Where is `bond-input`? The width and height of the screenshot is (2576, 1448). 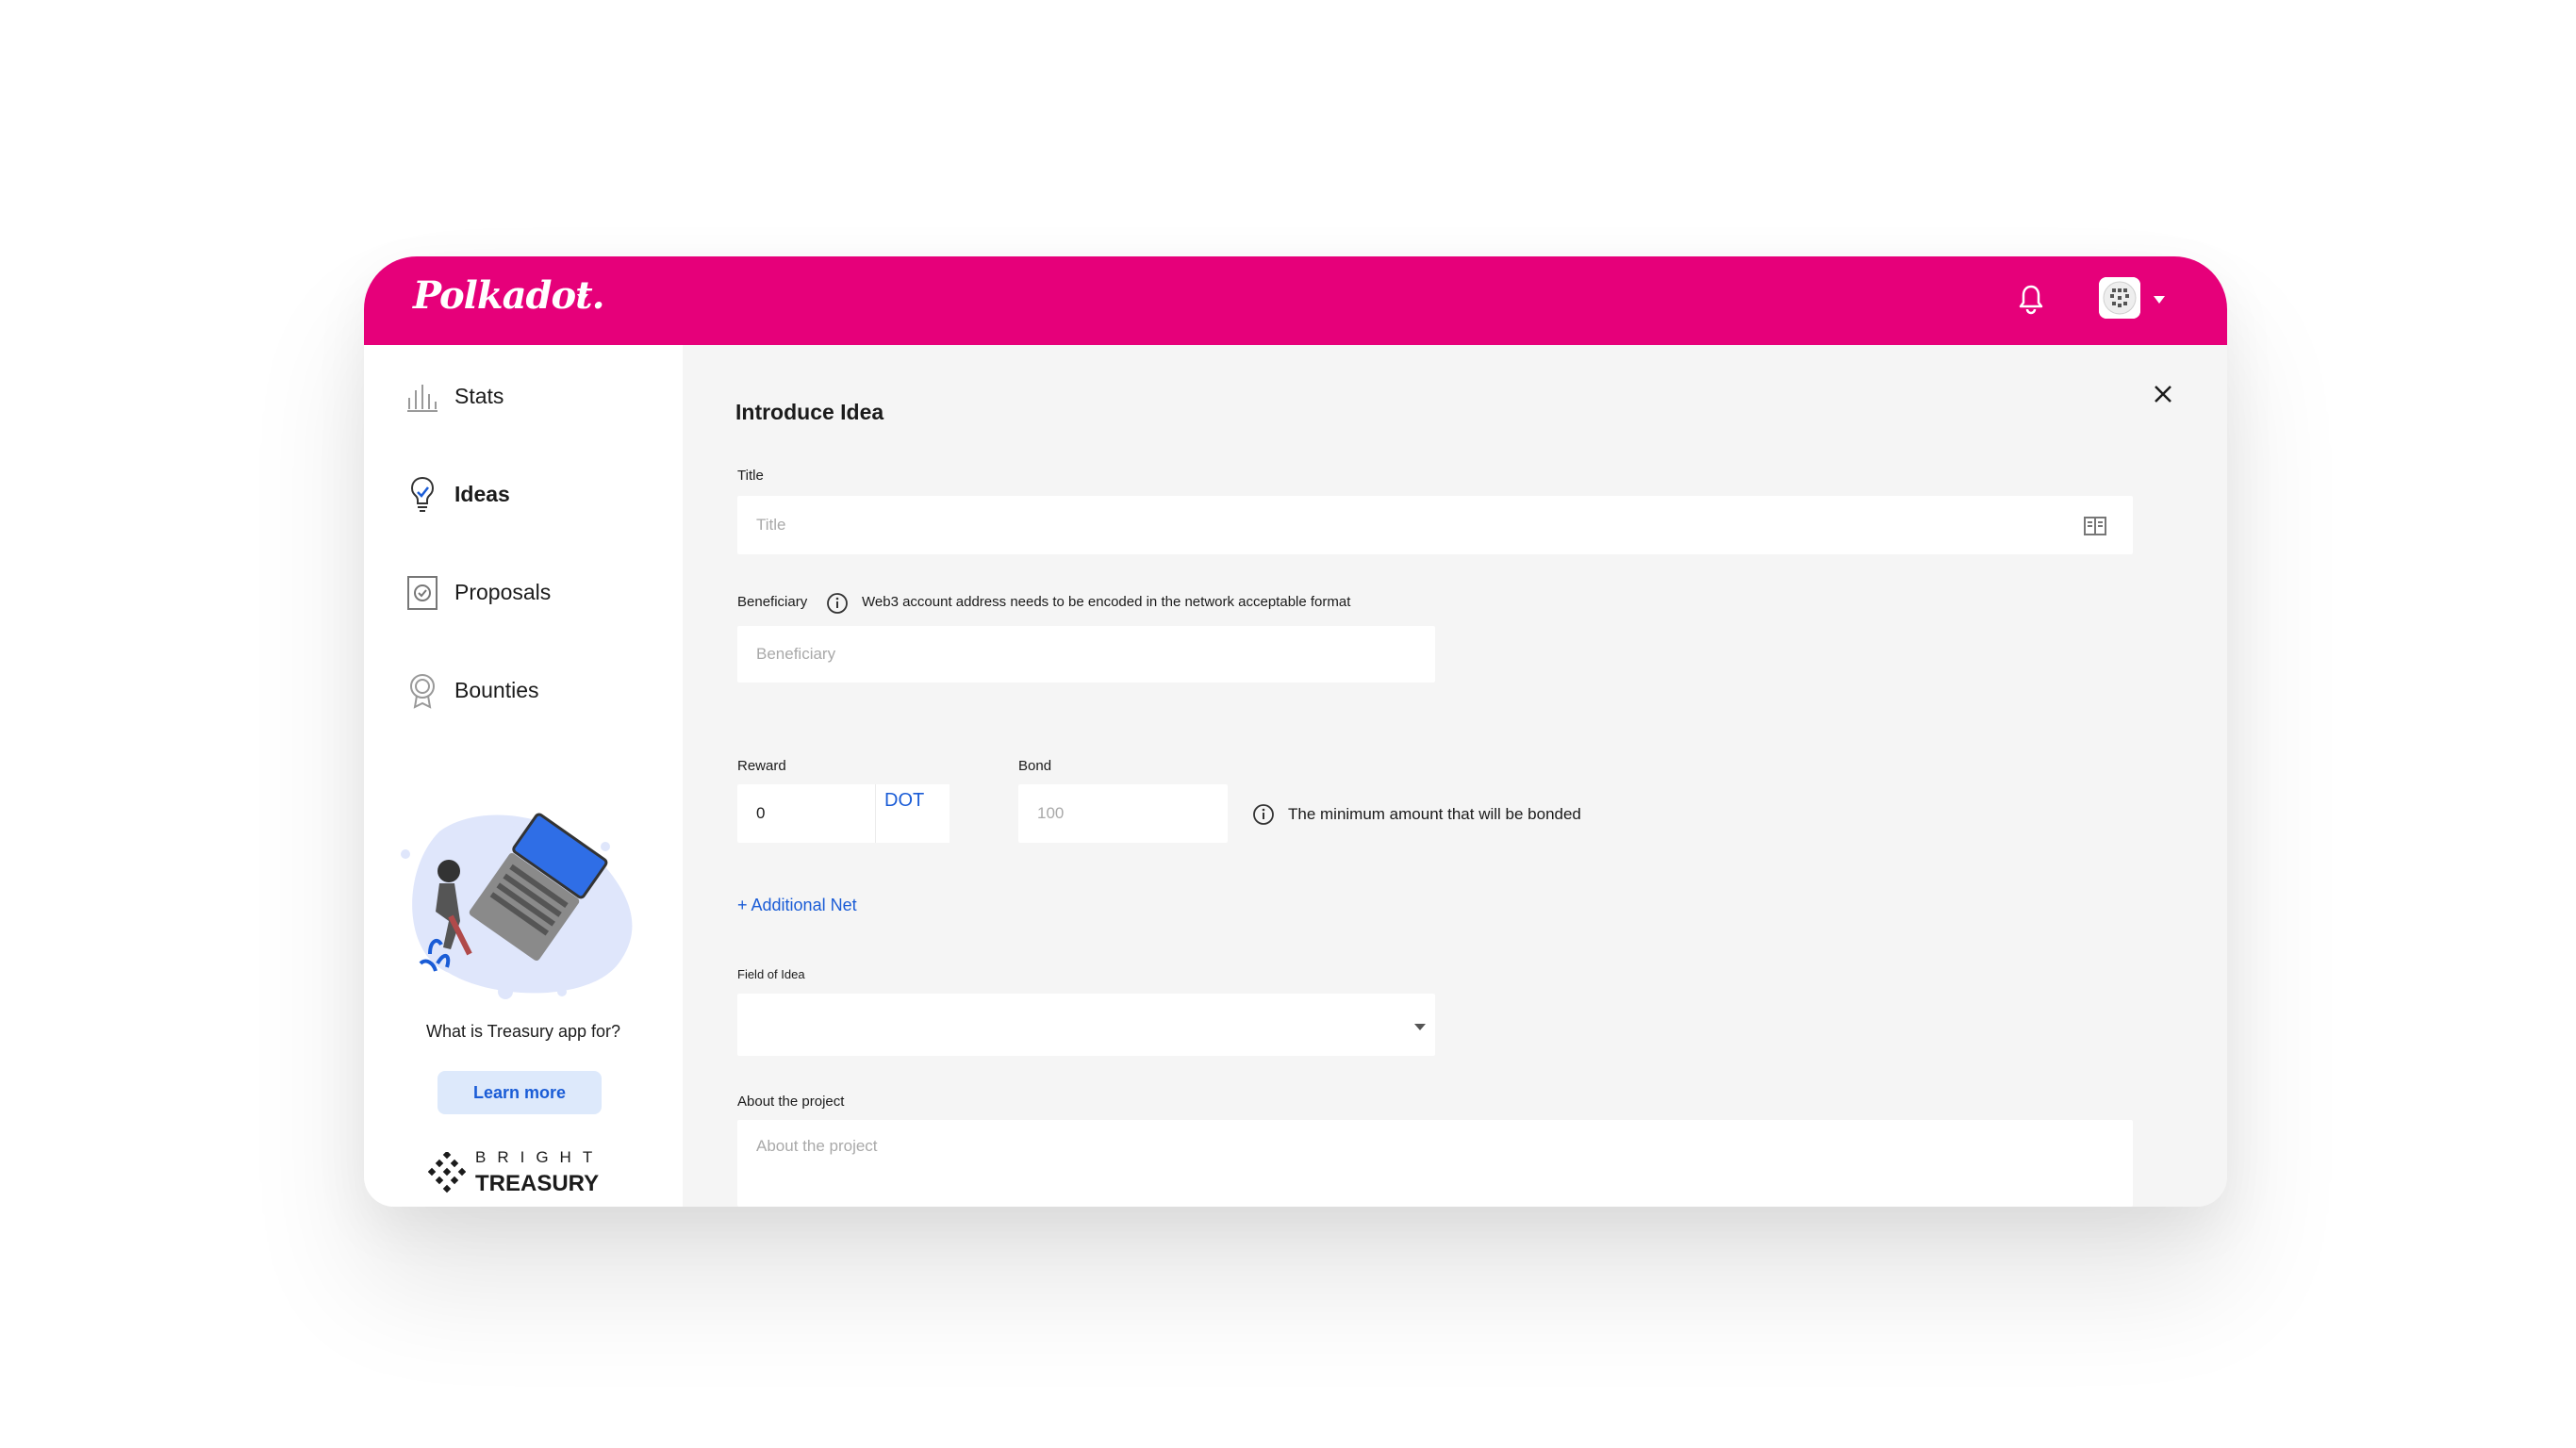
bond-input is located at coordinates (1123, 813).